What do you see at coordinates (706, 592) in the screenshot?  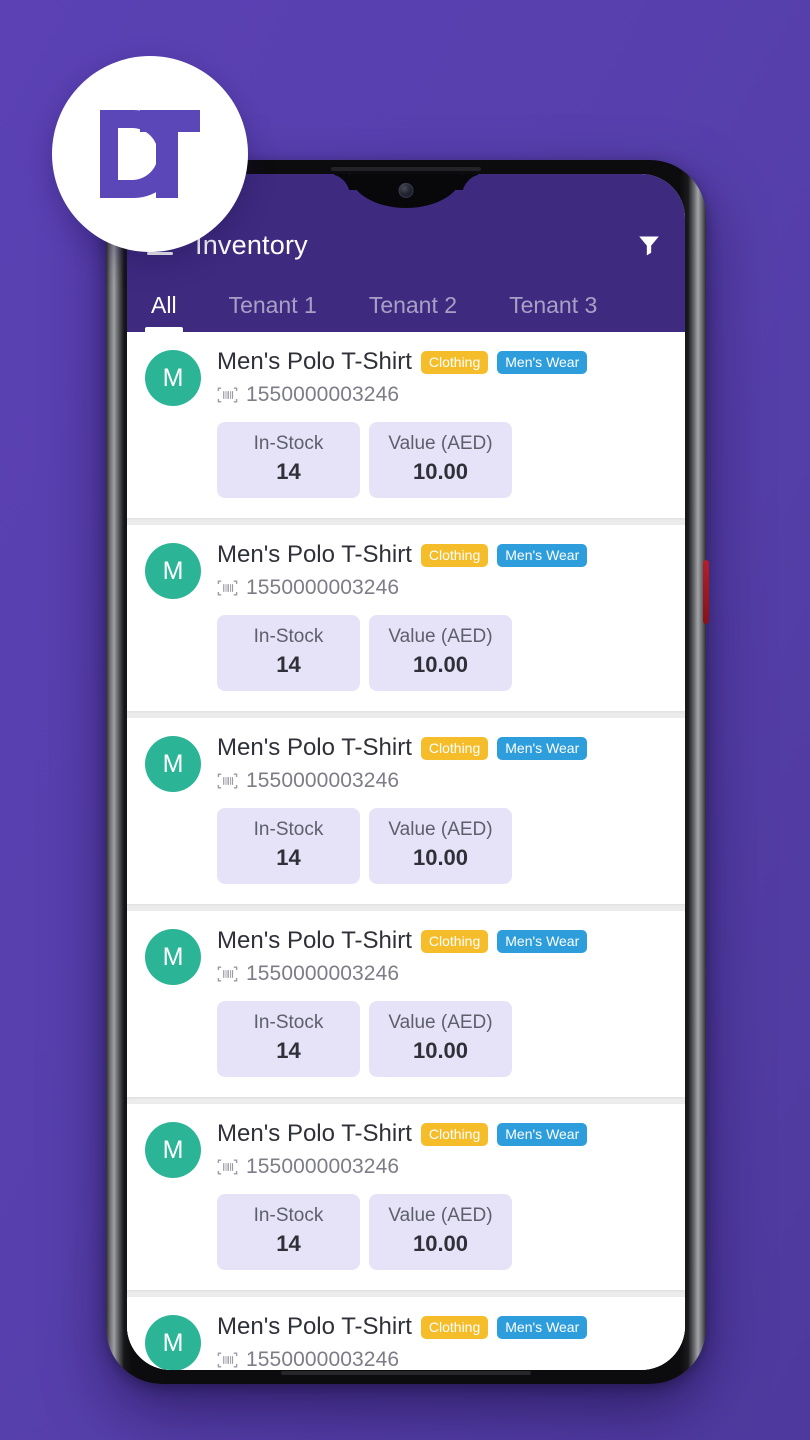 I see `power-button` at bounding box center [706, 592].